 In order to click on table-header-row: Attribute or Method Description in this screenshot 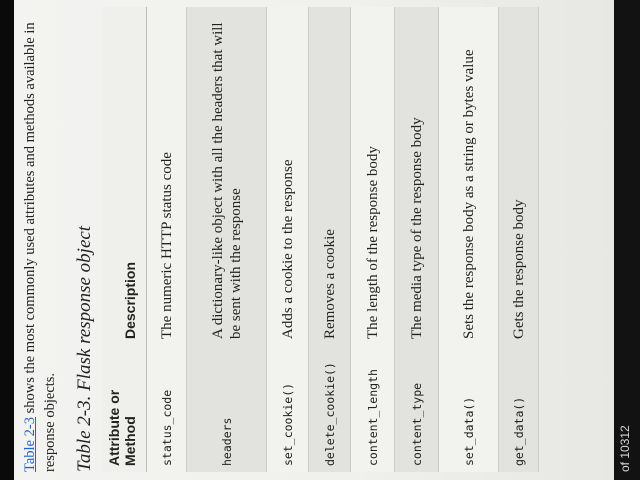, I will do `click(124, 239)`.